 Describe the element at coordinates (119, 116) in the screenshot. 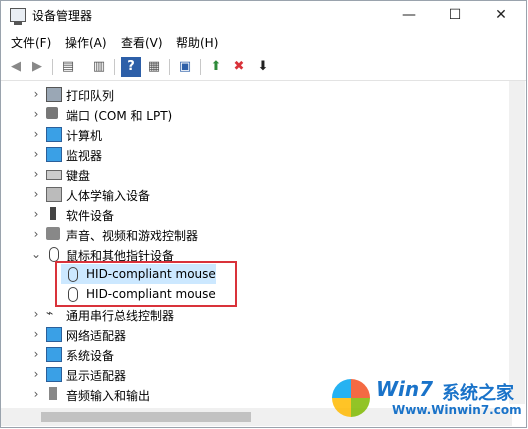

I see `tree-item-label: 端口 (COM 和 LPT)` at that location.